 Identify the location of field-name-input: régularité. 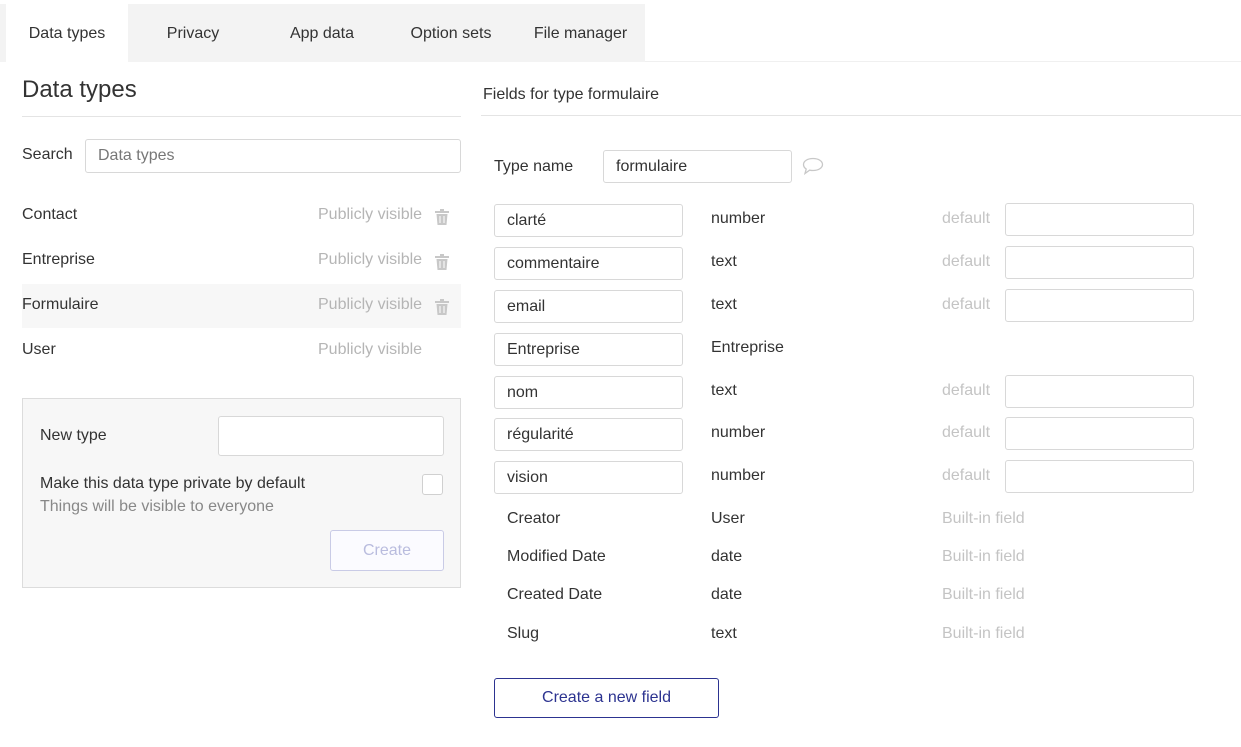
(588, 434).